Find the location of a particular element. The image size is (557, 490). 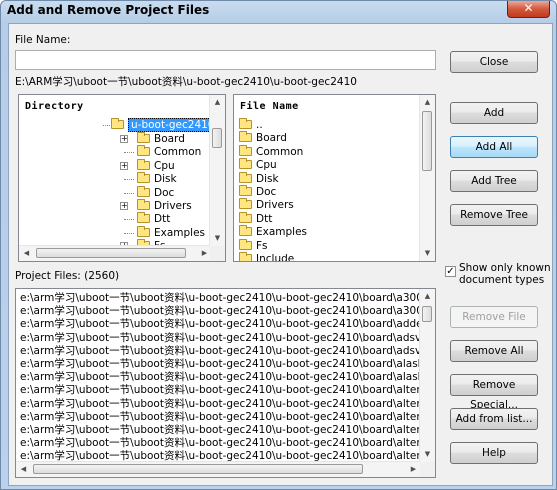

file-list-item: Common is located at coordinates (271, 151).